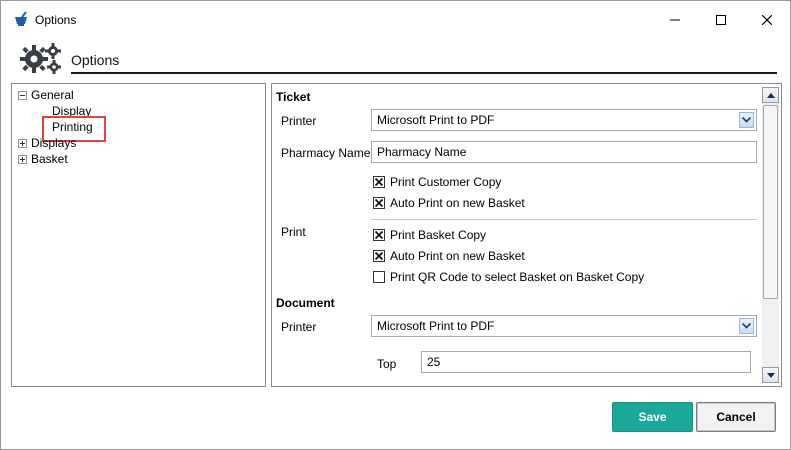 This screenshot has width=791, height=450. I want to click on pharmacy-name-label: Pharmacy Name, so click(326, 153).